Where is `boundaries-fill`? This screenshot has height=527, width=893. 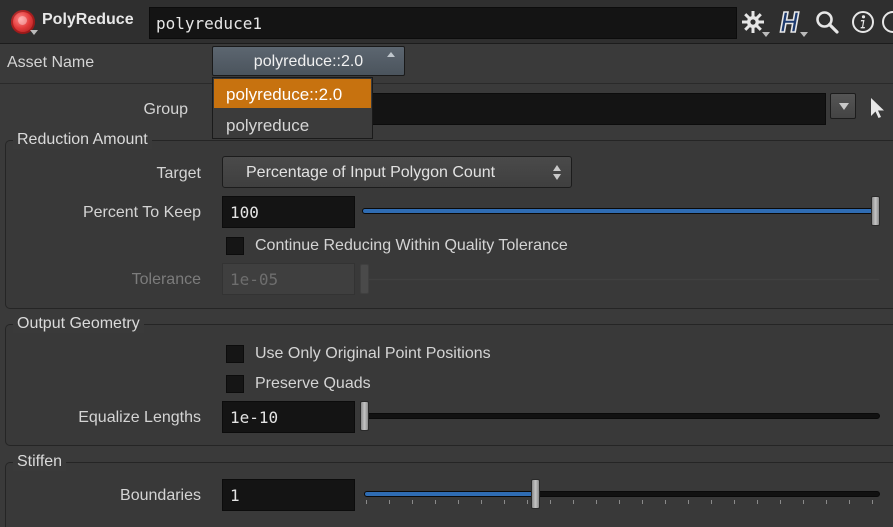 boundaries-fill is located at coordinates (450, 494).